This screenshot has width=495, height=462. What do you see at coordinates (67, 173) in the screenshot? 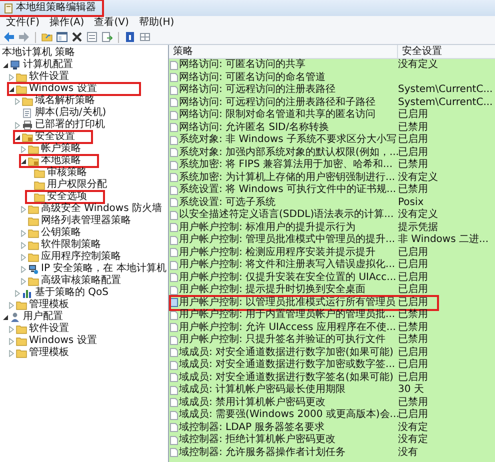
I see `tree-item: 审核策略` at bounding box center [67, 173].